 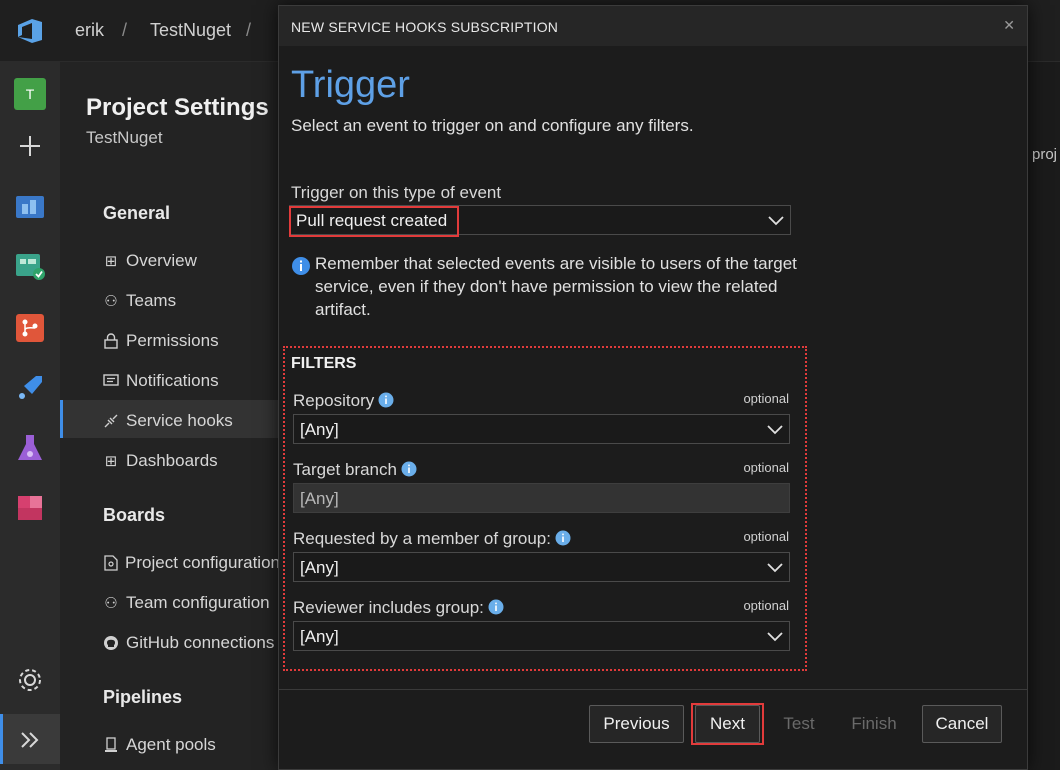 I want to click on nav-item-teams: ⚇ Teams, so click(x=191, y=301).